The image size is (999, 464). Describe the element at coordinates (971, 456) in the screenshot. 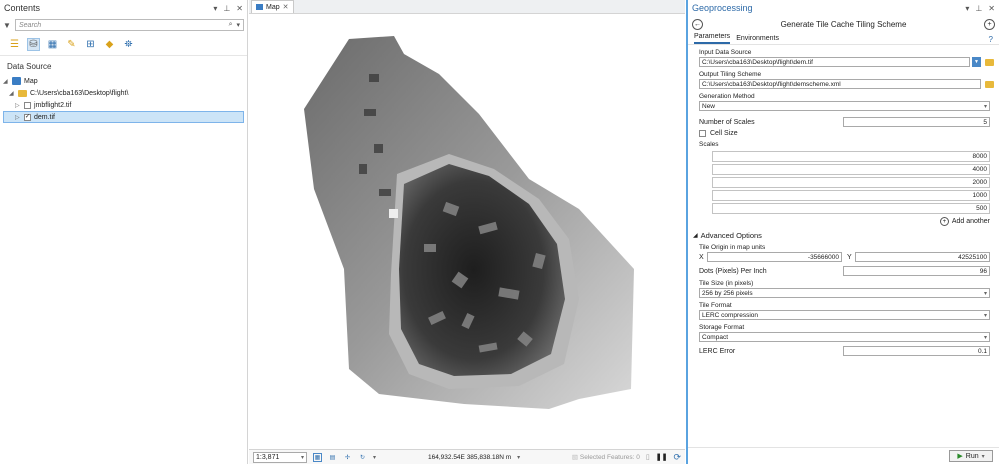

I see `run-button: ▶ Run ▾` at that location.